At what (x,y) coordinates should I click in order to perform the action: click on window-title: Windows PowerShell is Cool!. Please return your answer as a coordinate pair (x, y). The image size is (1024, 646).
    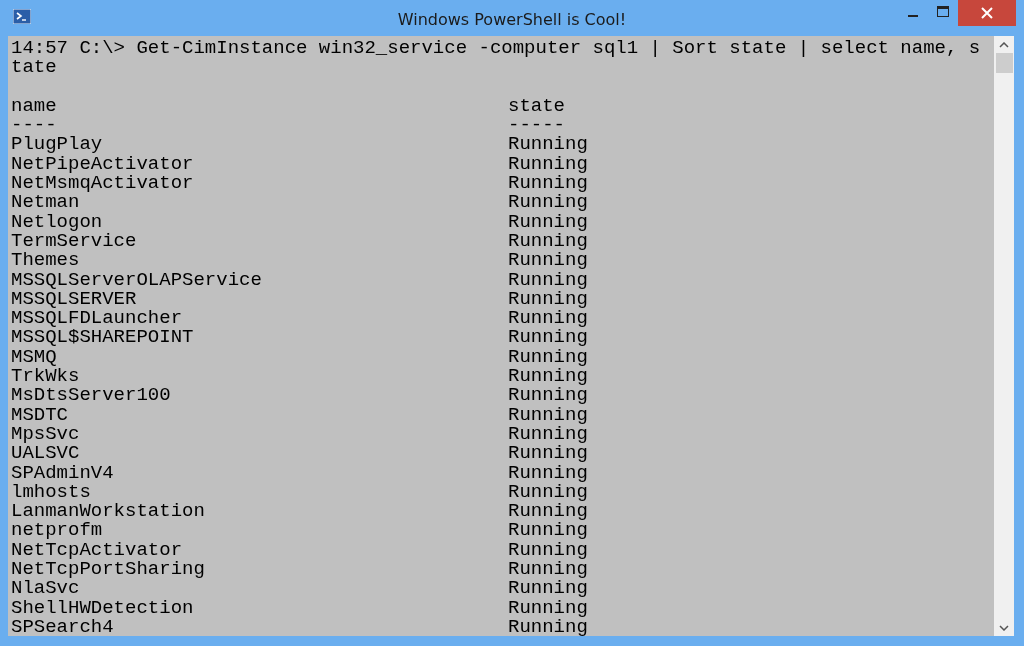
    Looking at the image, I should click on (512, 19).